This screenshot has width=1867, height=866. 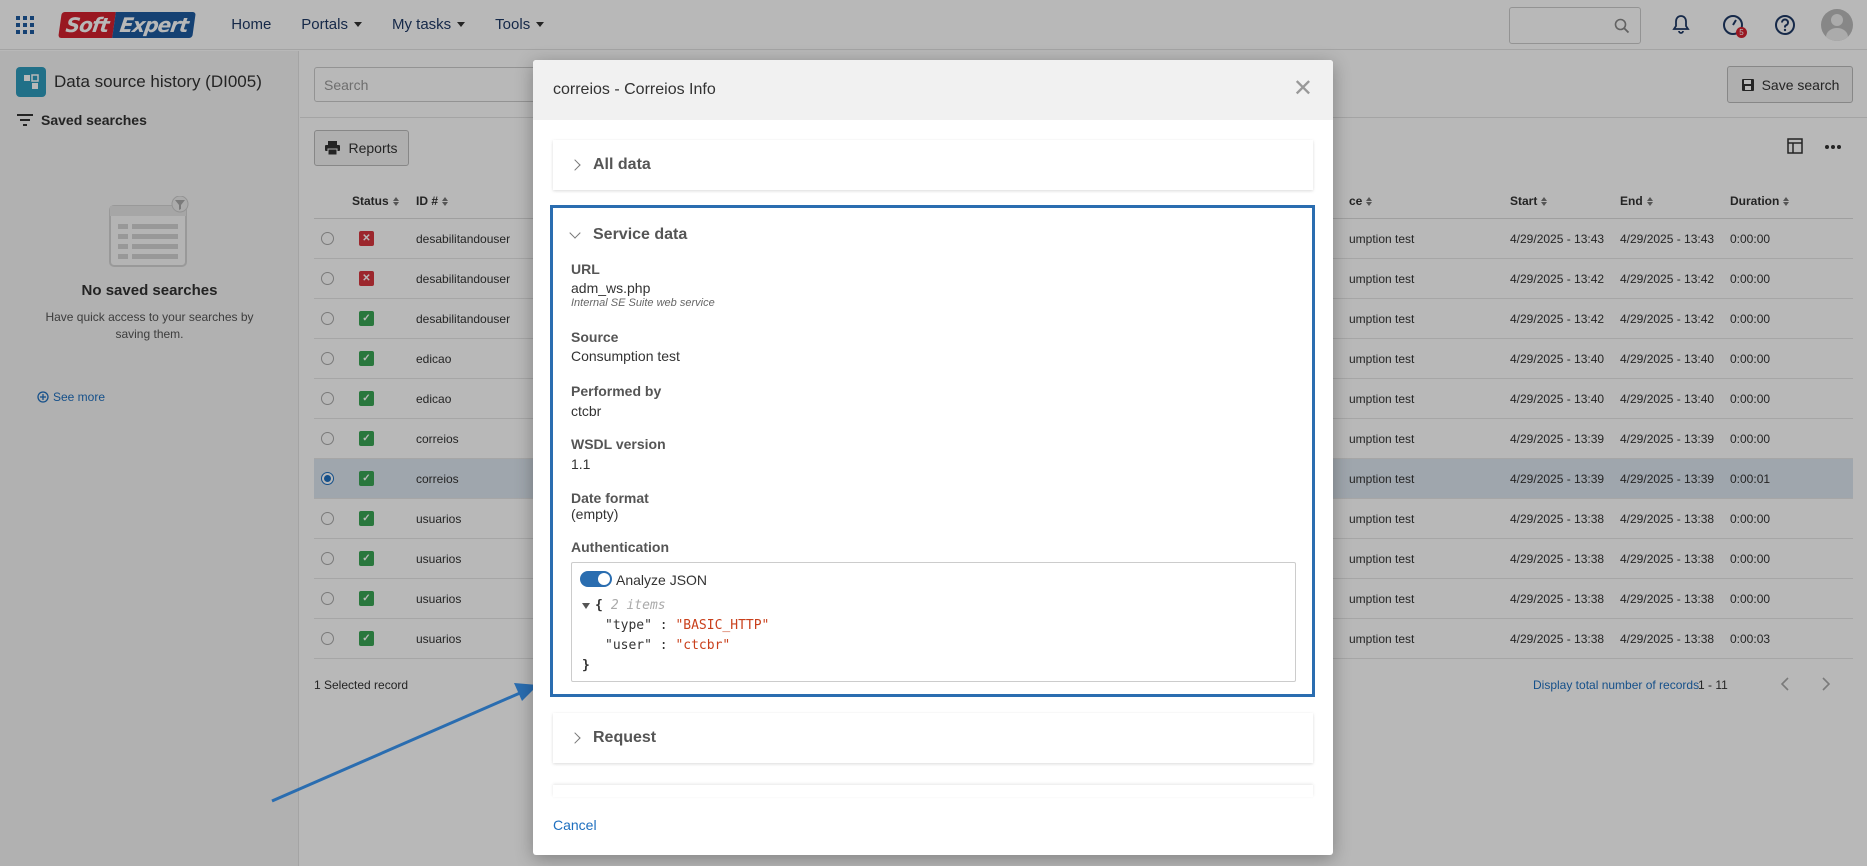 I want to click on json-root-line: {2 items, so click(x=675, y=606).